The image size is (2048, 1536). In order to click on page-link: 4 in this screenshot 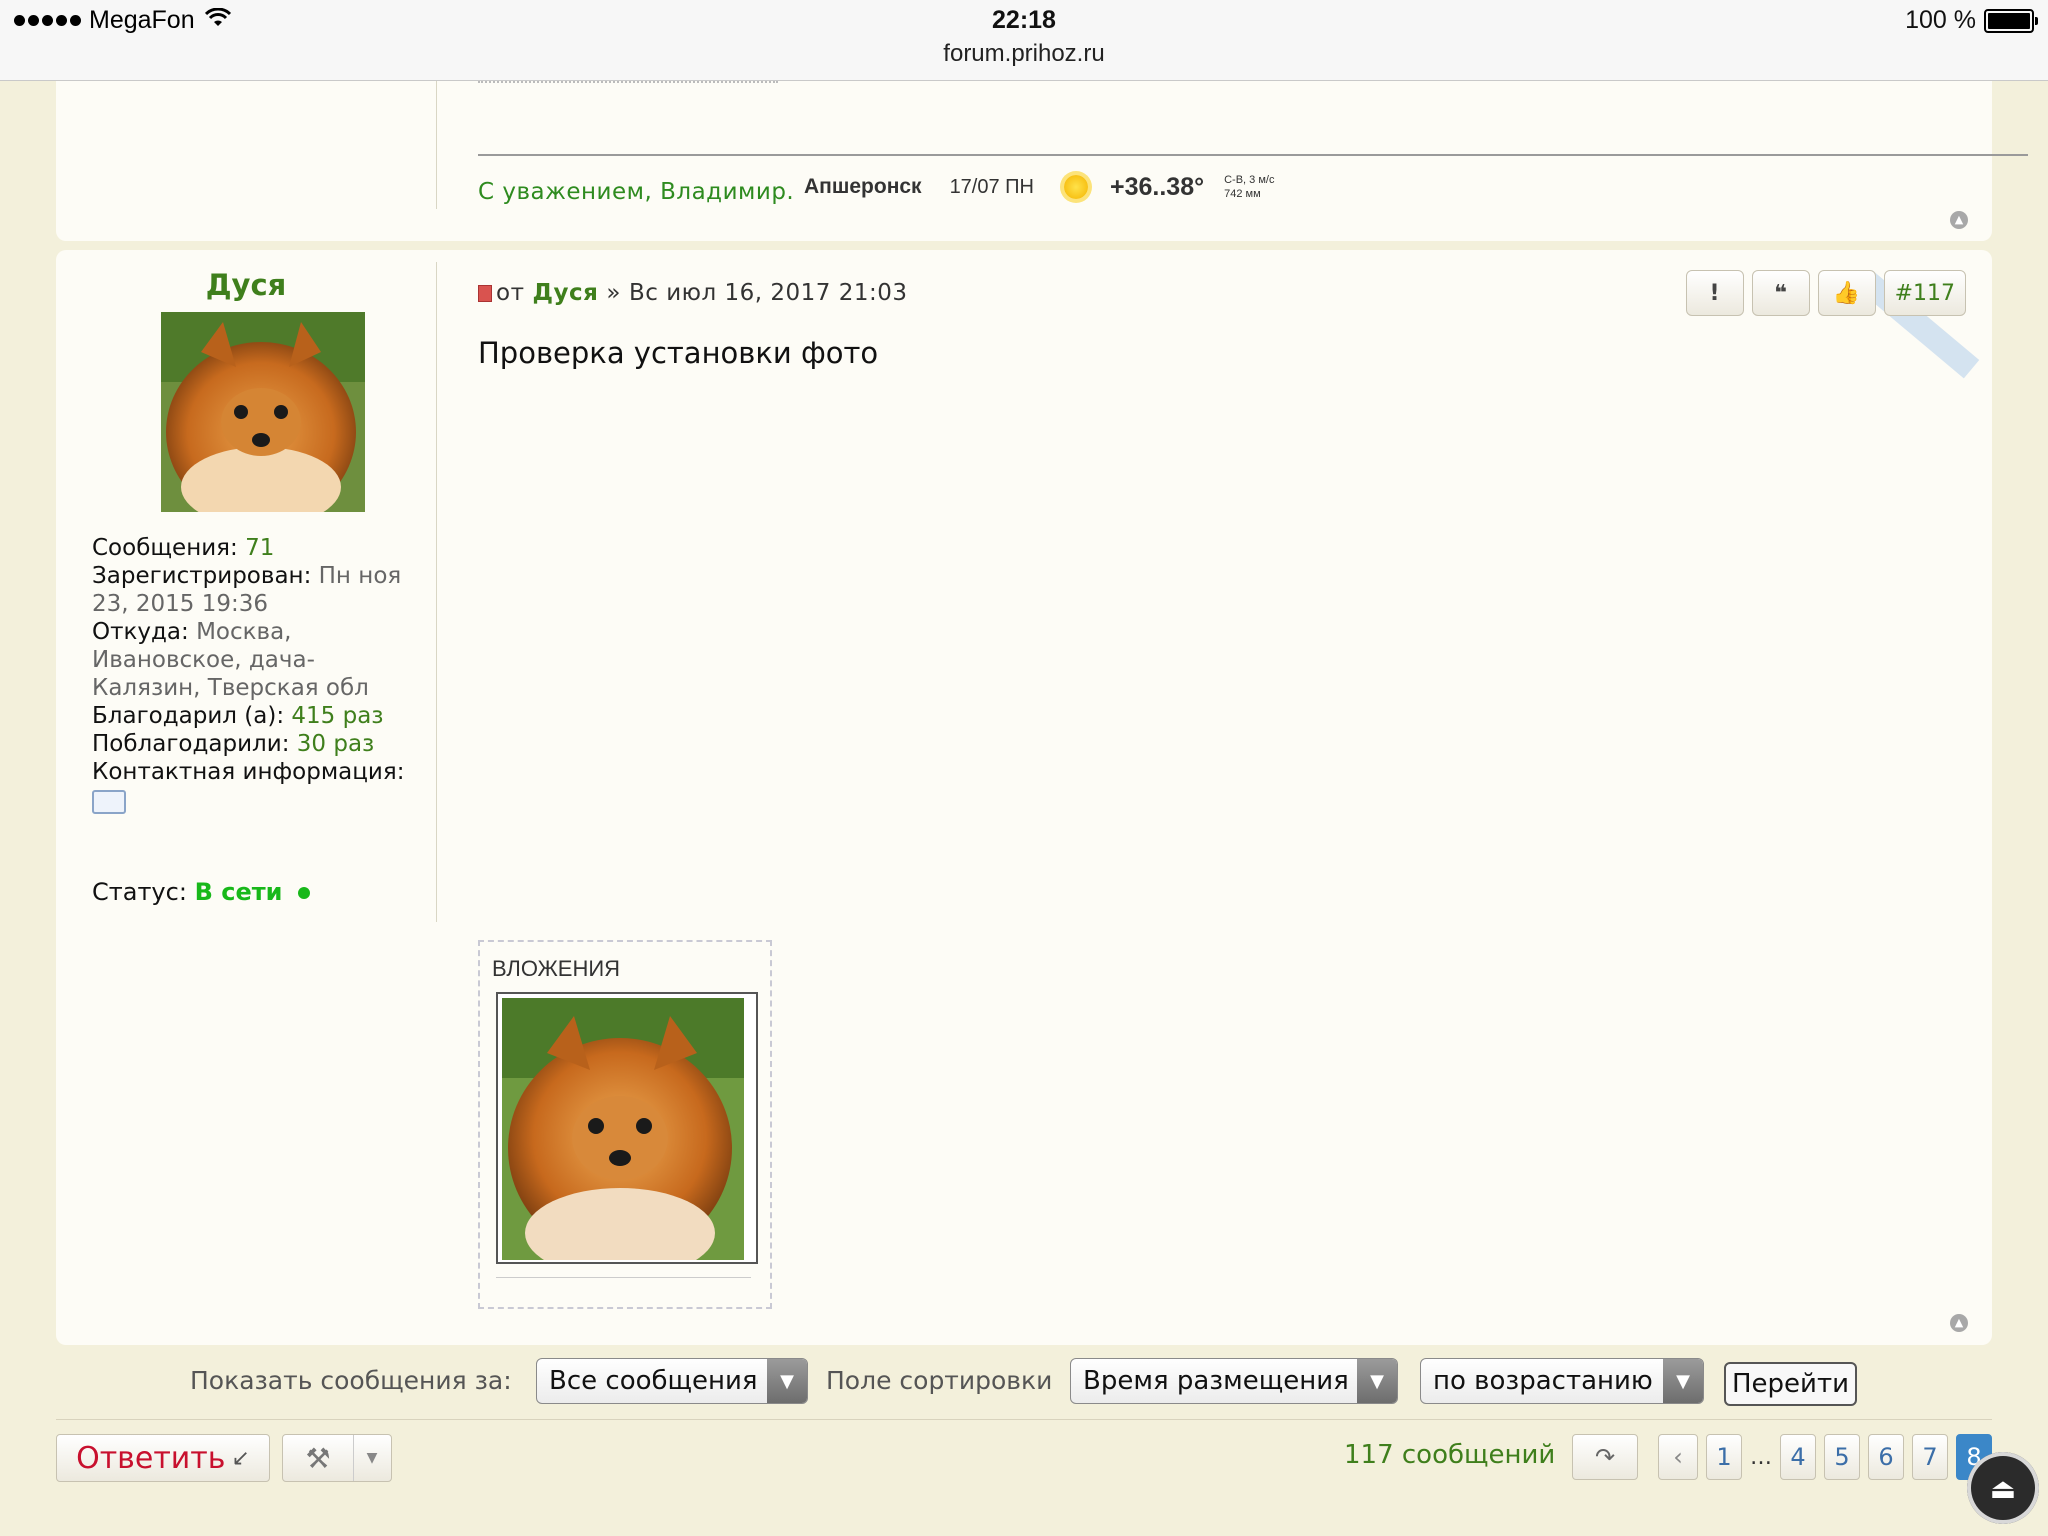, I will do `click(1798, 1457)`.